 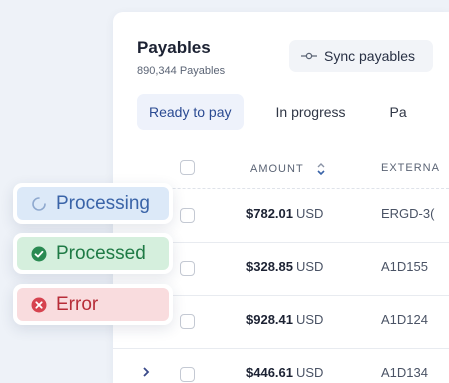 What do you see at coordinates (370, 56) in the screenshot?
I see `sync-payables-label: Sync payables` at bounding box center [370, 56].